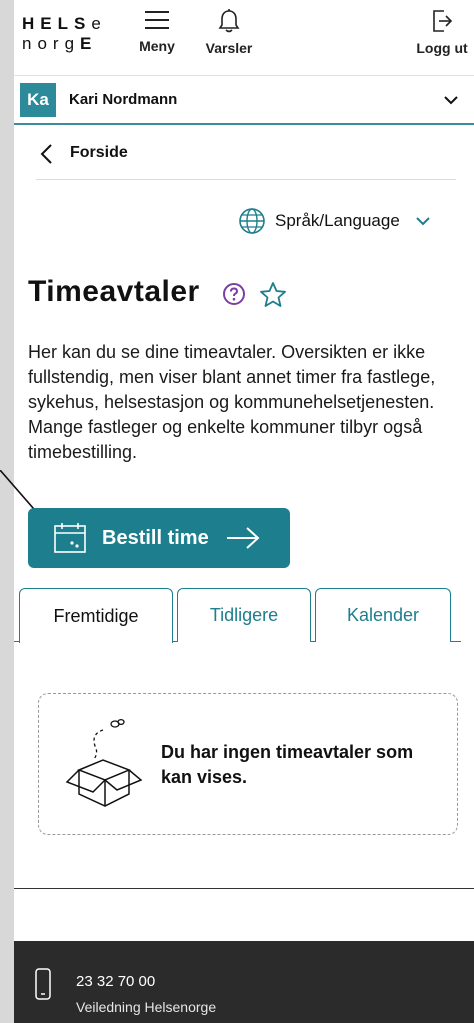  I want to click on tab-label: Tidligere, so click(244, 615).